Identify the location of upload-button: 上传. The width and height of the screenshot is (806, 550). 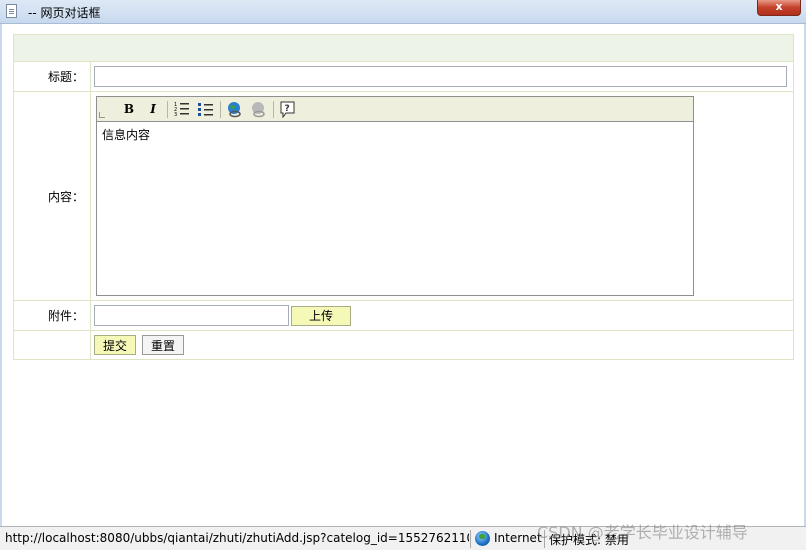
(321, 315).